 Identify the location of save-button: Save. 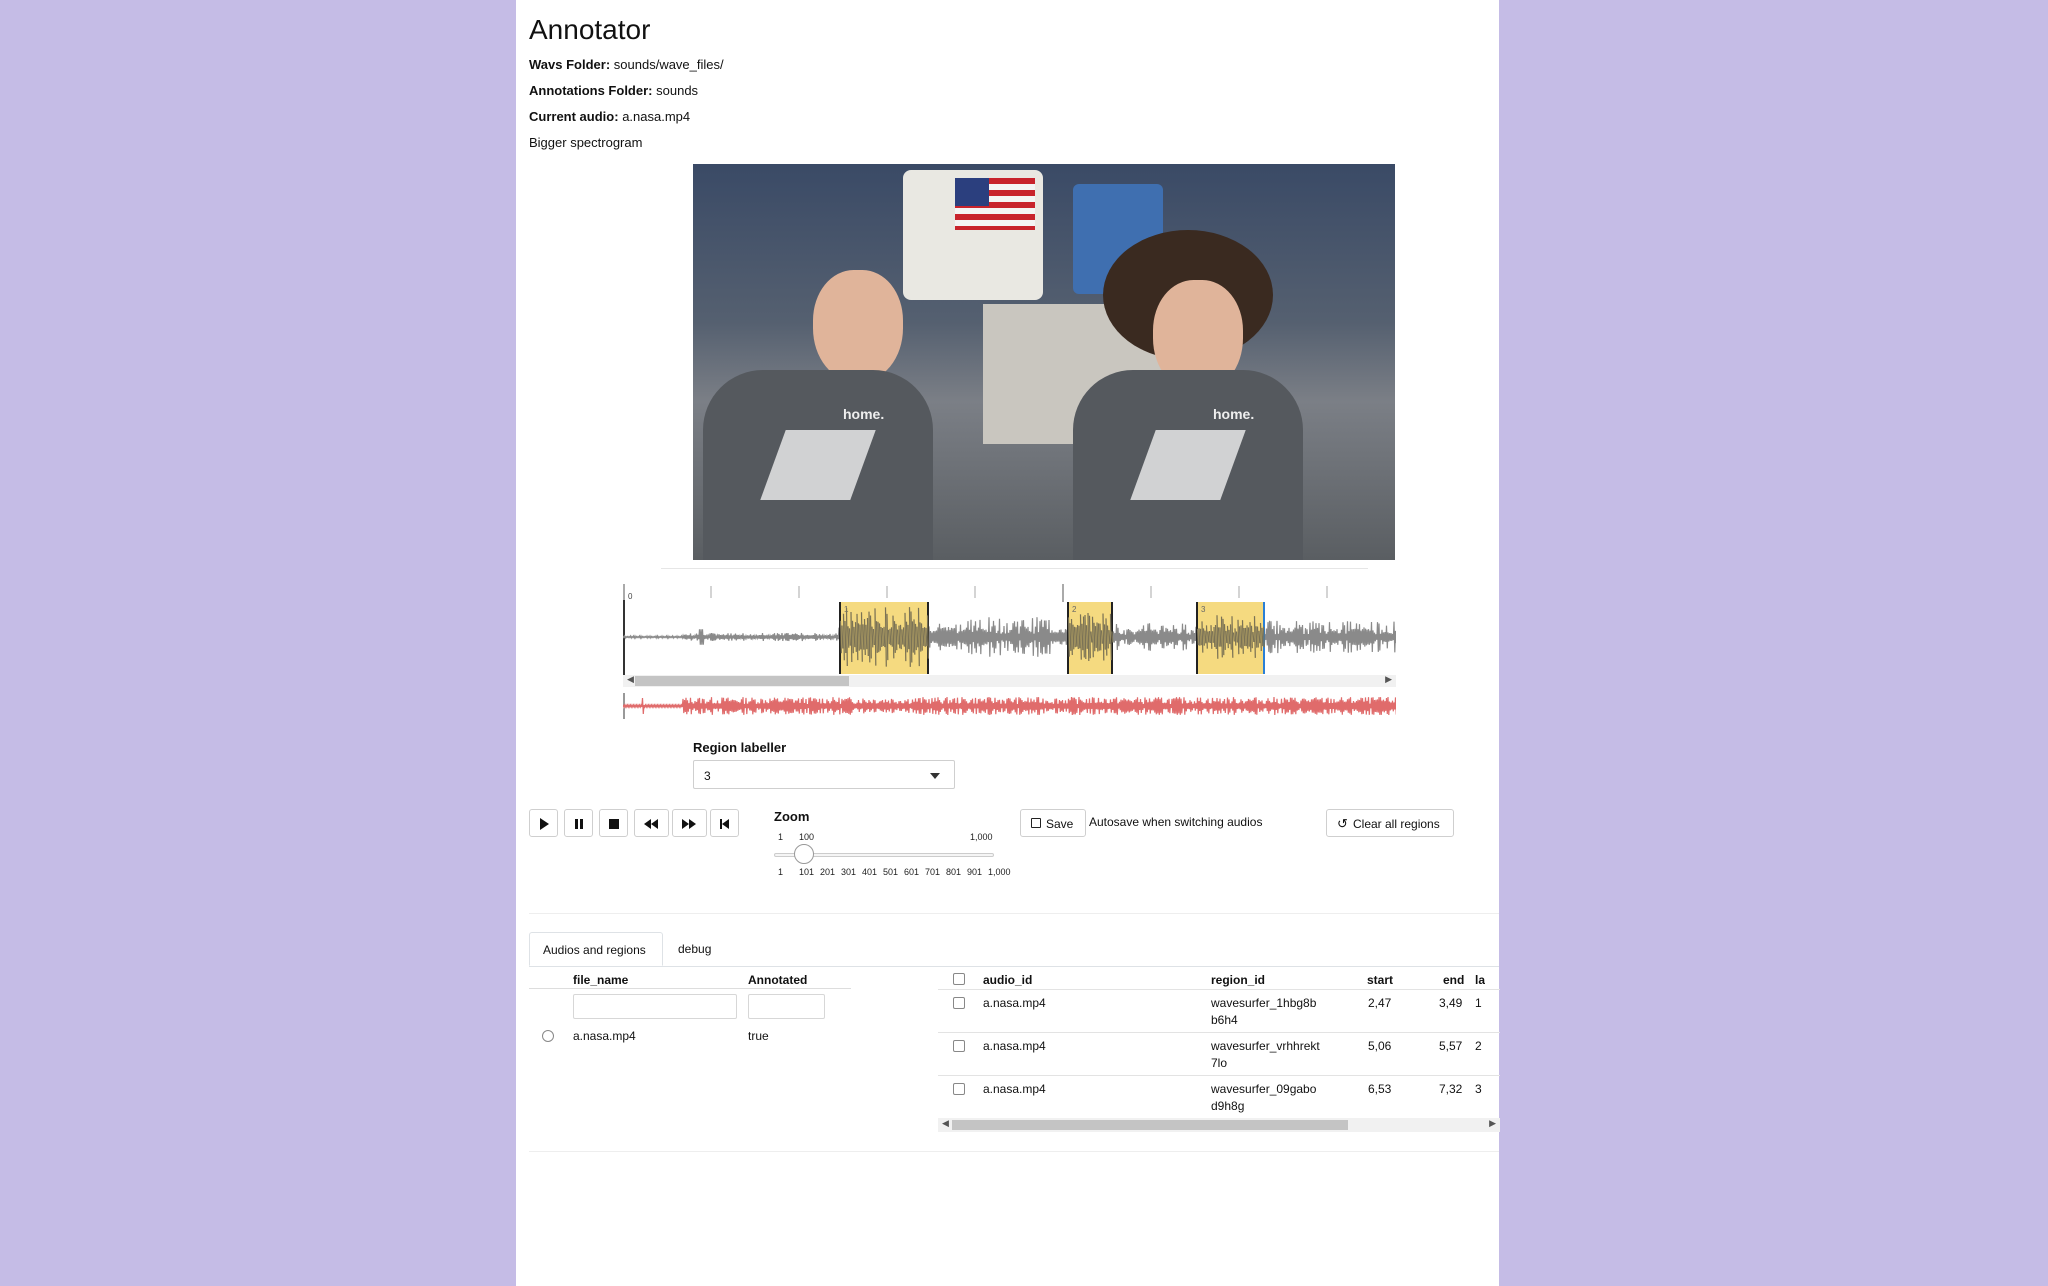
(1053, 823).